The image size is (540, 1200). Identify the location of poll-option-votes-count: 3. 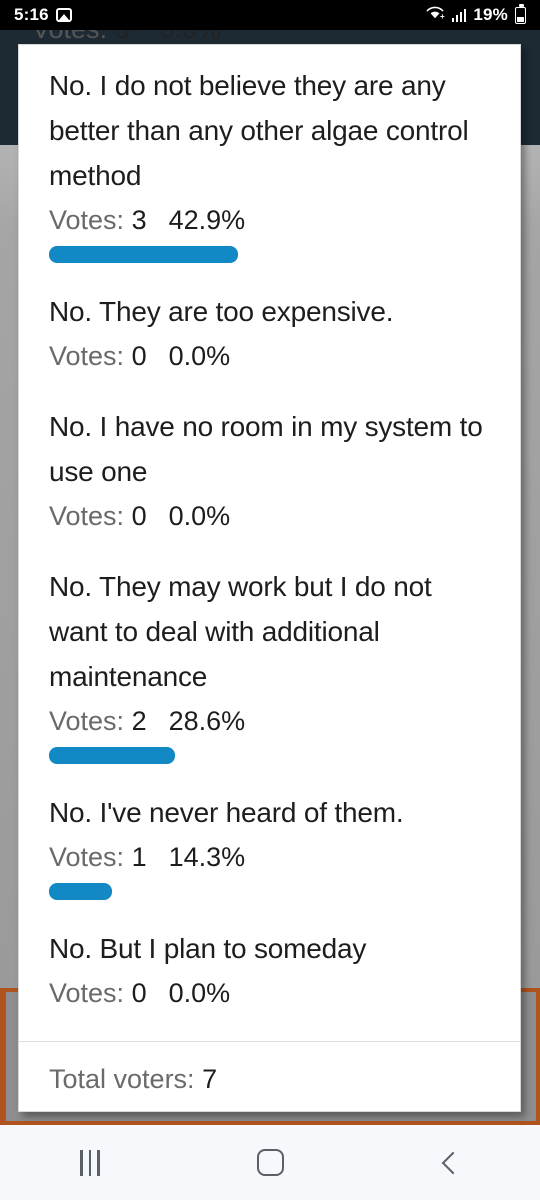
(139, 220).